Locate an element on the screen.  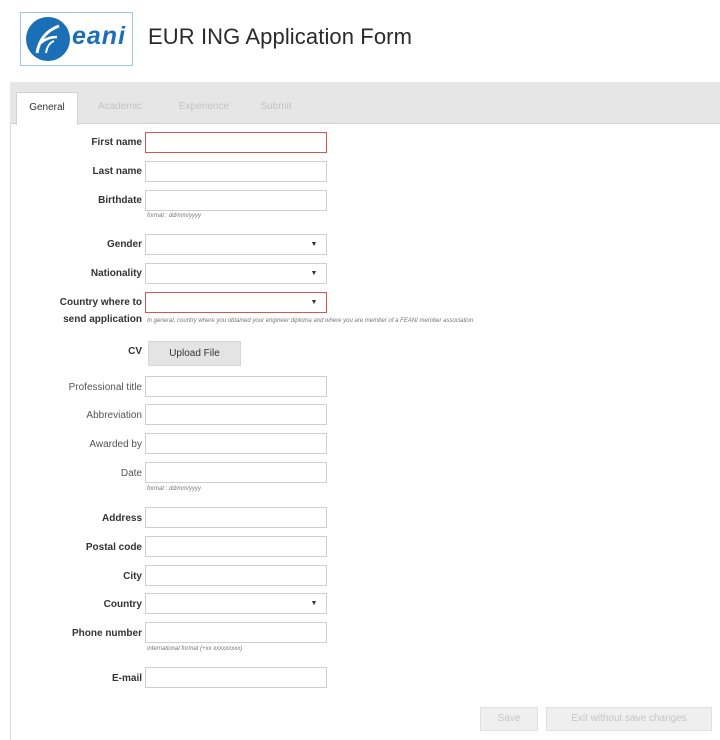
birthdate-hint: format : dd/mm/yyyy is located at coordinates (174, 216).